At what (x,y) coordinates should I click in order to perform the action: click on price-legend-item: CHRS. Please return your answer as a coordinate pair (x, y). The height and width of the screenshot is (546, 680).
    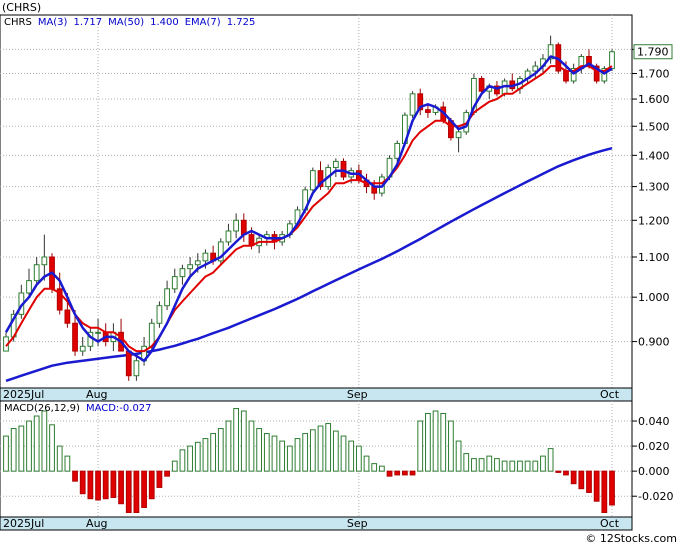
    Looking at the image, I should click on (18, 22).